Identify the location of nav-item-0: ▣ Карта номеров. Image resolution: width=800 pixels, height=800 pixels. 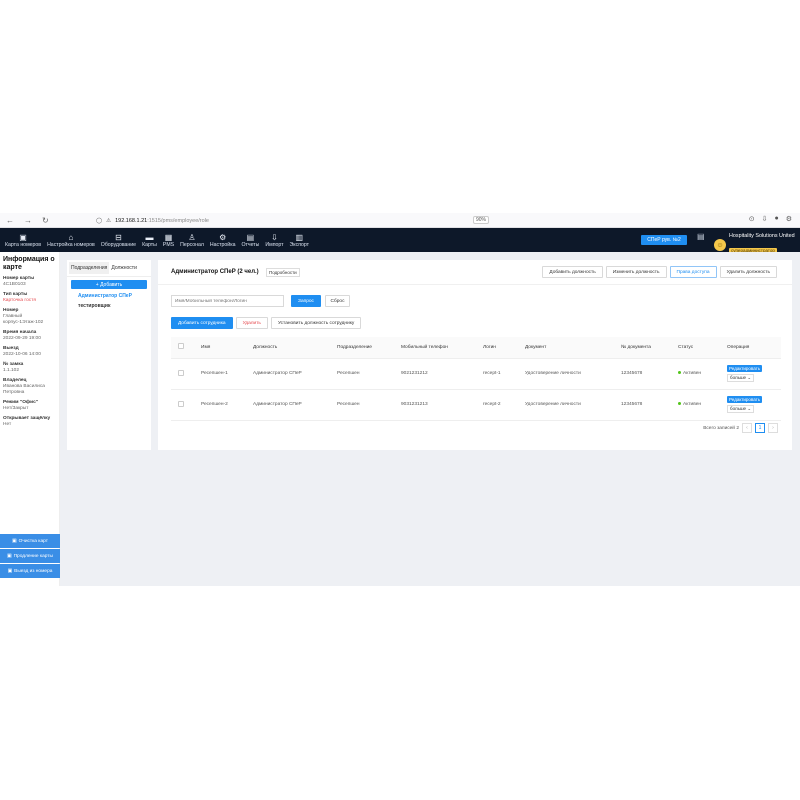
(23, 240).